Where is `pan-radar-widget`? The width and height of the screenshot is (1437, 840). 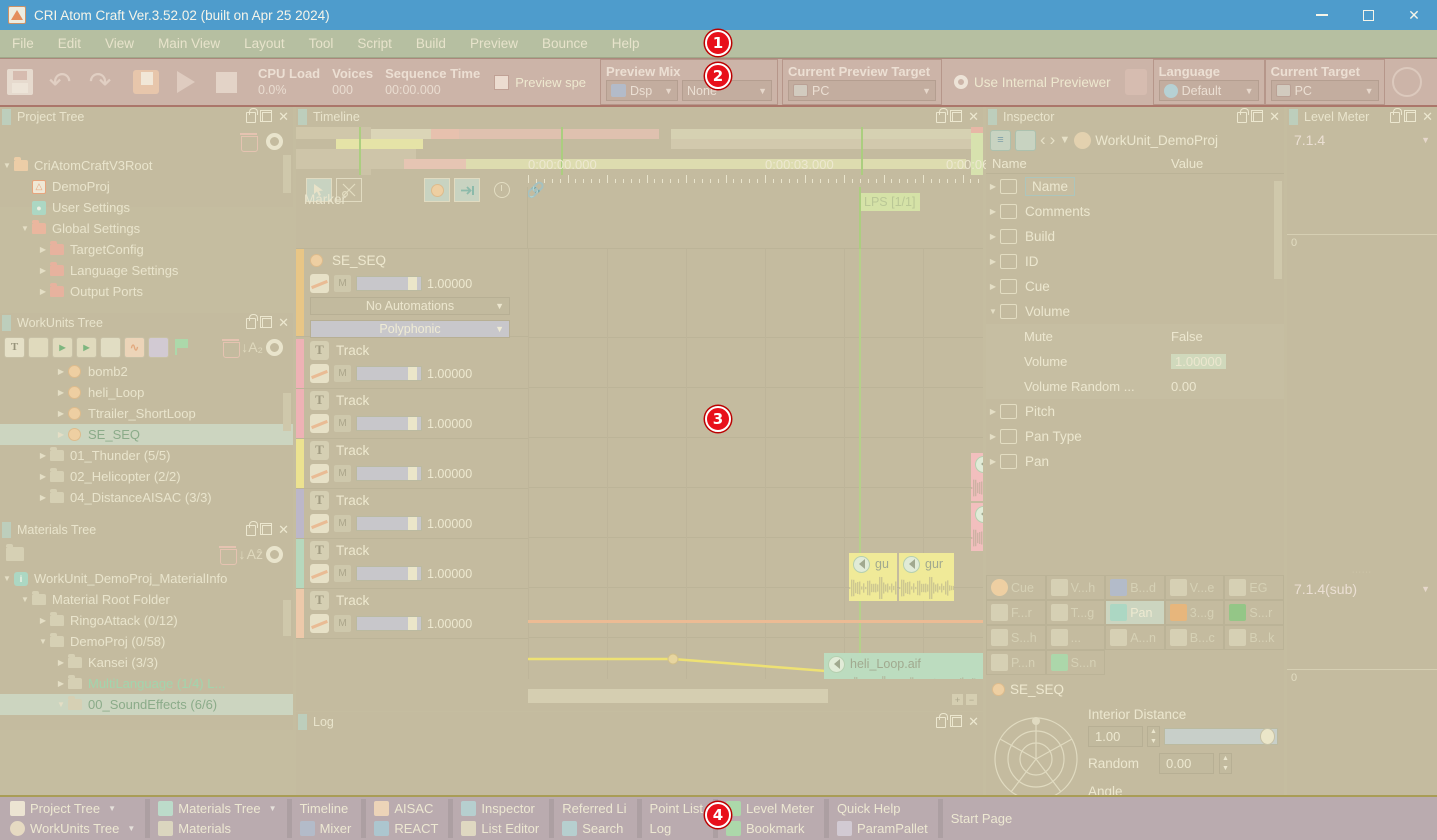
pan-radar-widget is located at coordinates (1036, 758).